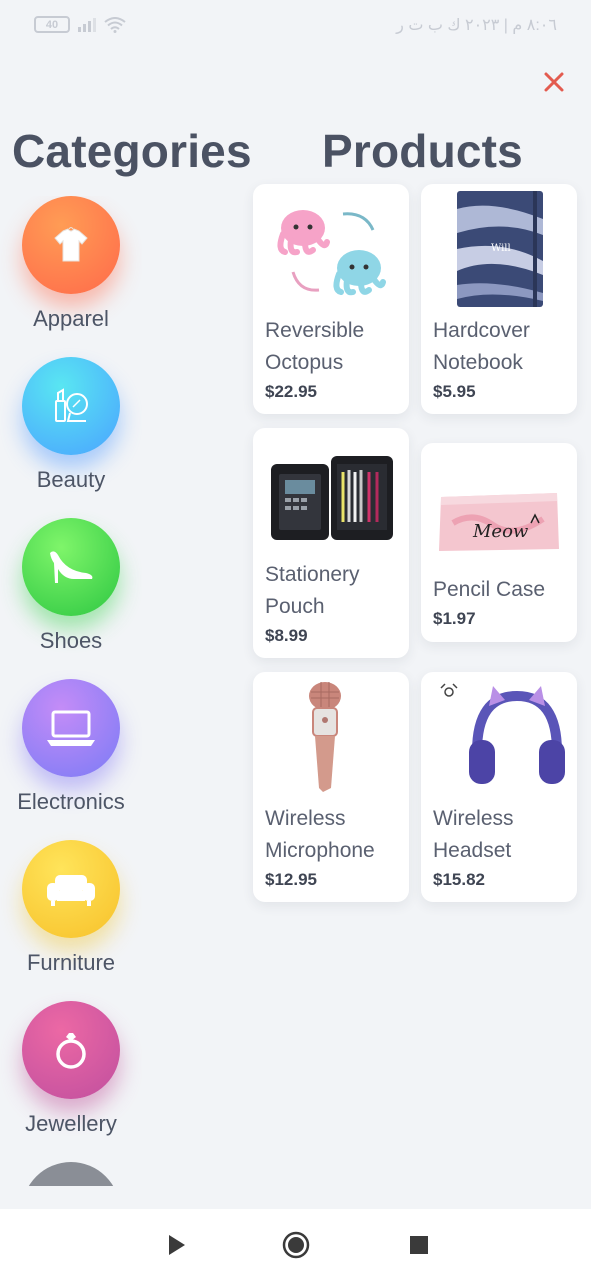  Describe the element at coordinates (71, 318) in the screenshot. I see `category-label: Apparel` at that location.